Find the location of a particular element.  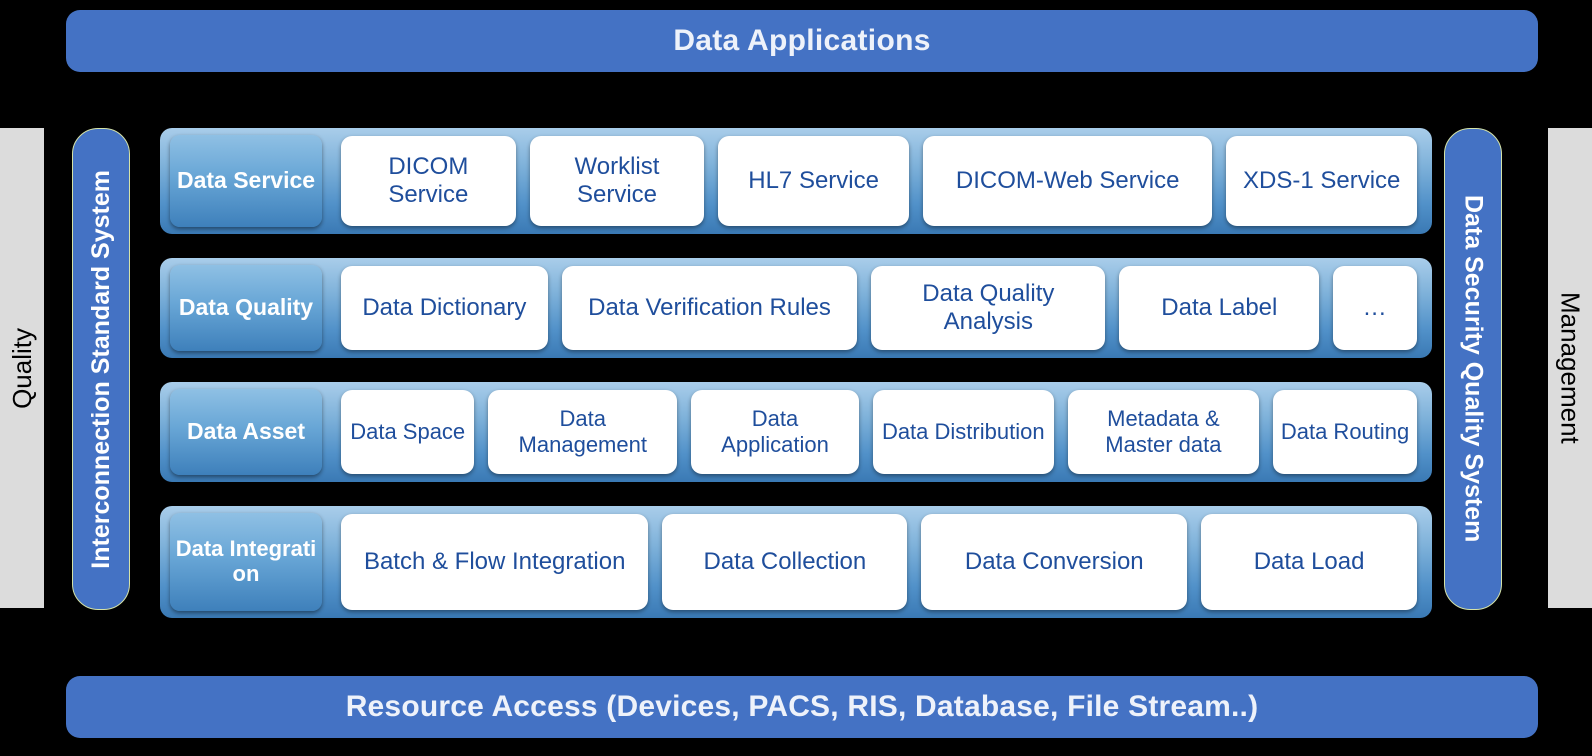

top-layer-label: Data Applications is located at coordinates (802, 40).